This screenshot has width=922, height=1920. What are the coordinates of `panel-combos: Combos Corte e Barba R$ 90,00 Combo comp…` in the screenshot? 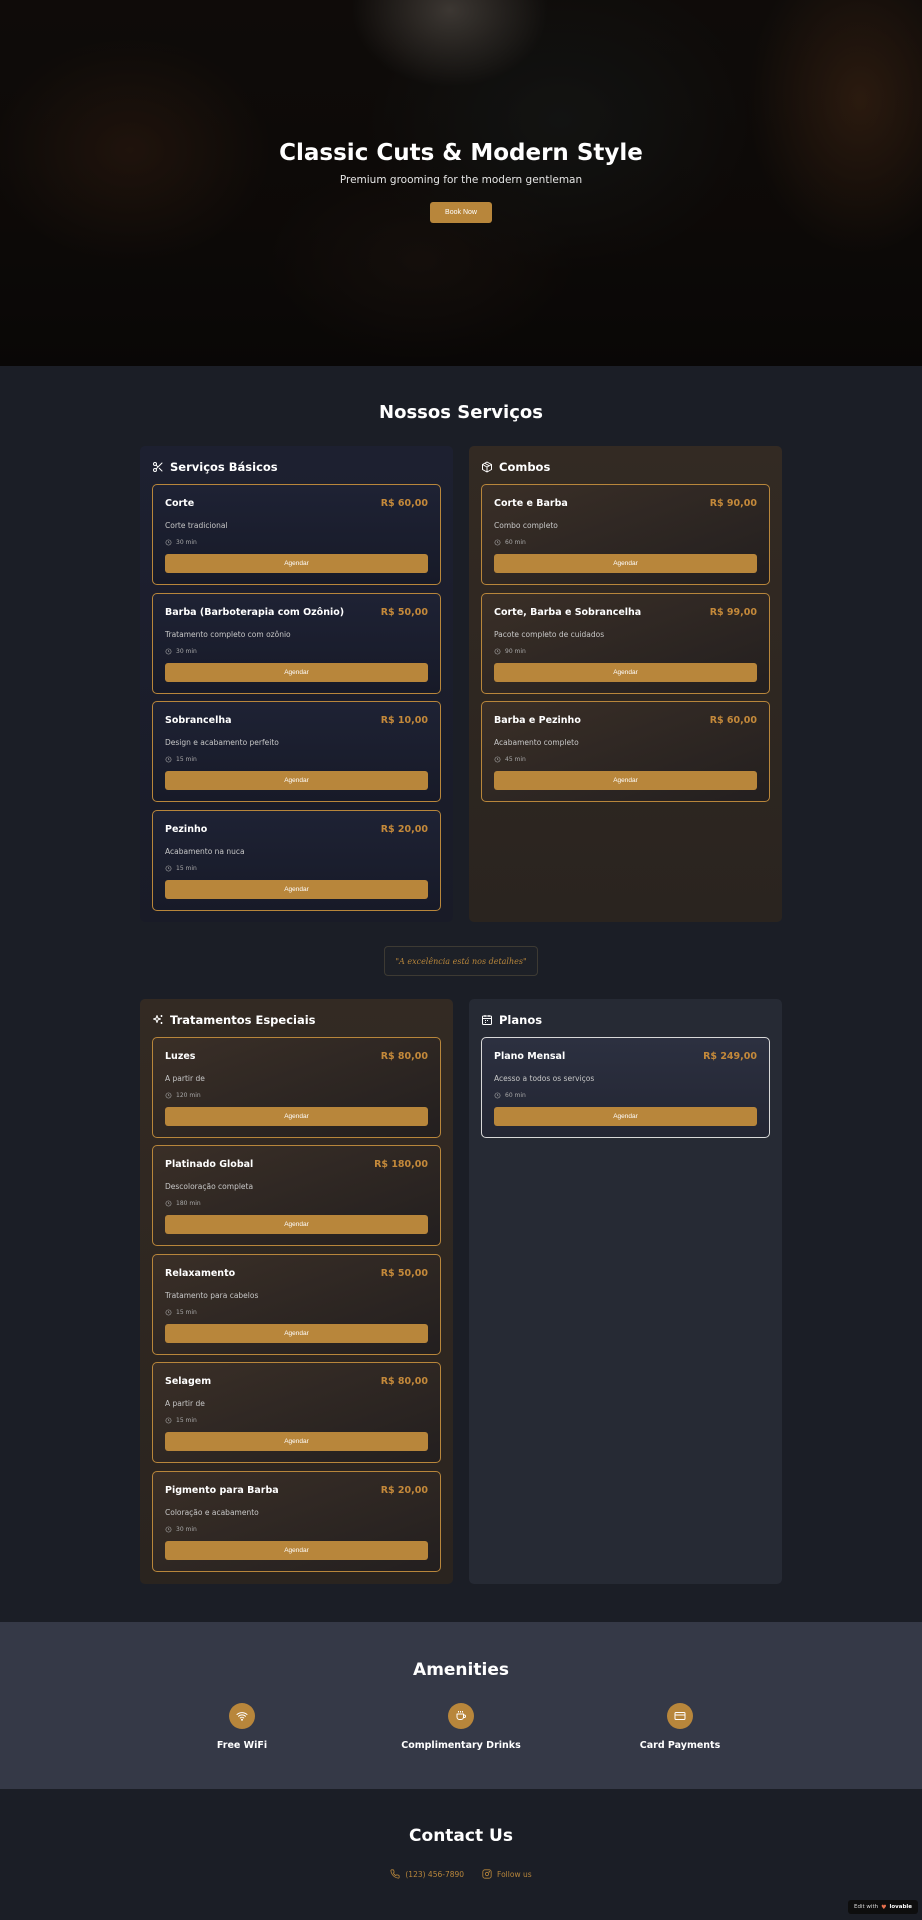 It's located at (625, 684).